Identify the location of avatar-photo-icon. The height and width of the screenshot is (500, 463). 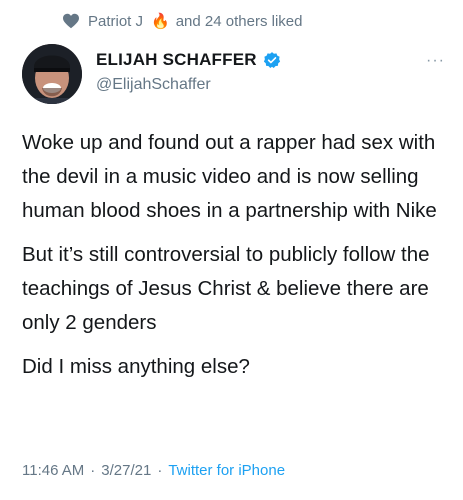
(52, 74).